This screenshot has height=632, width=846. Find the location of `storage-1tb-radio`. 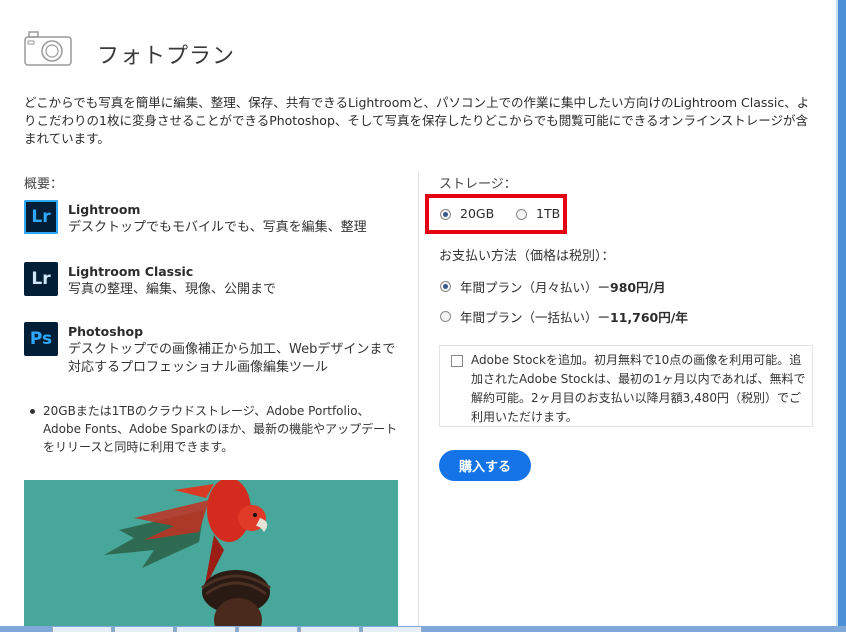

storage-1tb-radio is located at coordinates (521, 214).